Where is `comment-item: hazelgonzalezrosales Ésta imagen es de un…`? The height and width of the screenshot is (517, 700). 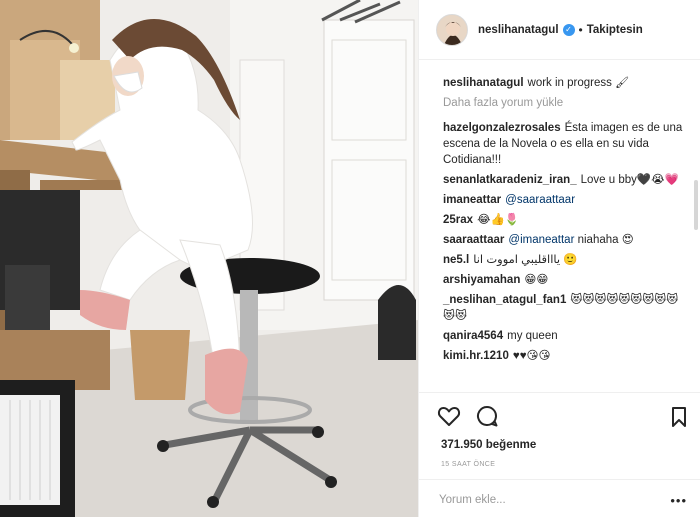
comment-item: hazelgonzalezrosales Ésta imagen es de un… is located at coordinates (566, 144).